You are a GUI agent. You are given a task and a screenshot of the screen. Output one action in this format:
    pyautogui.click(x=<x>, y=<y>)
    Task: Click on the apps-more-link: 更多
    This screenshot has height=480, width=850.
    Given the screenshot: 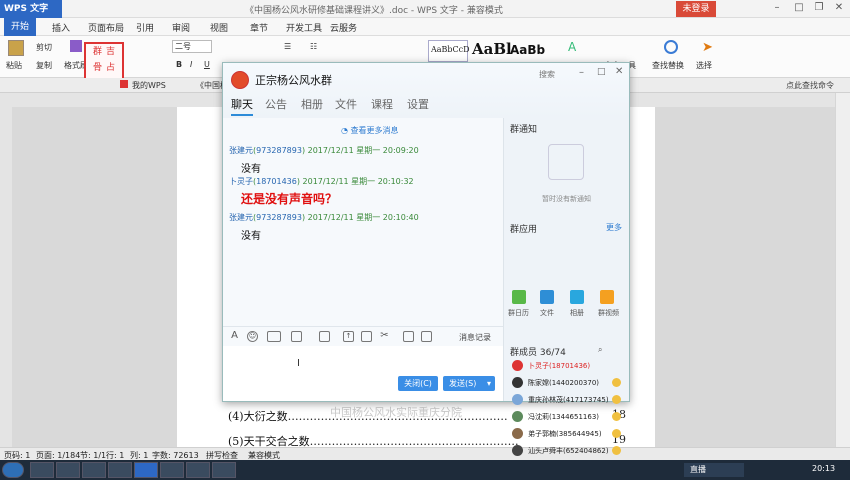 What is the action you would take?
    pyautogui.click(x=614, y=227)
    